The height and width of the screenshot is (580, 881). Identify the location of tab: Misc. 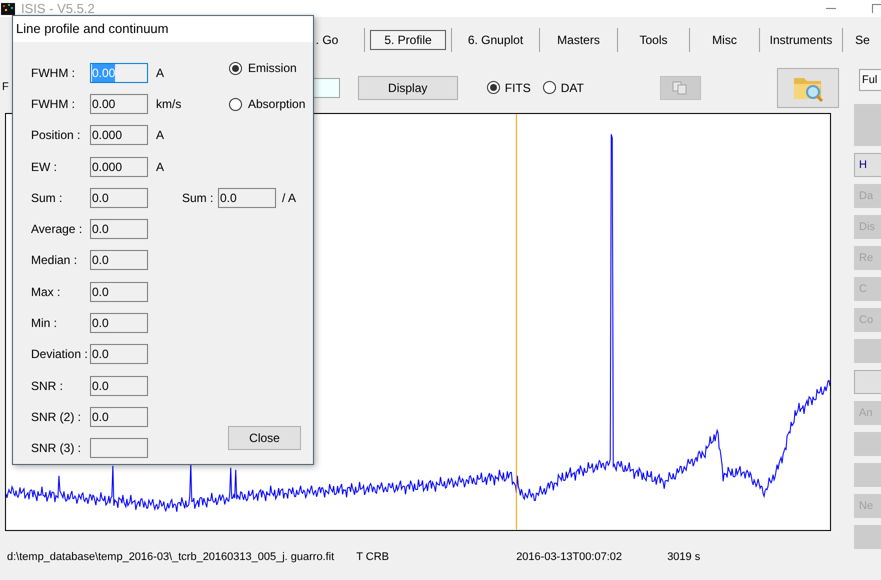
(724, 40).